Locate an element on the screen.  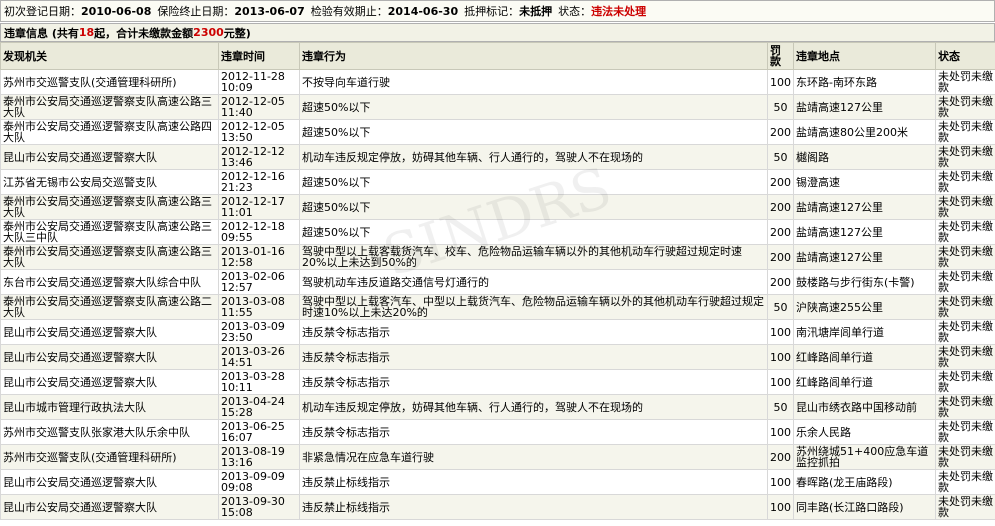
status-value: 违法未处理 is located at coordinates (619, 11).